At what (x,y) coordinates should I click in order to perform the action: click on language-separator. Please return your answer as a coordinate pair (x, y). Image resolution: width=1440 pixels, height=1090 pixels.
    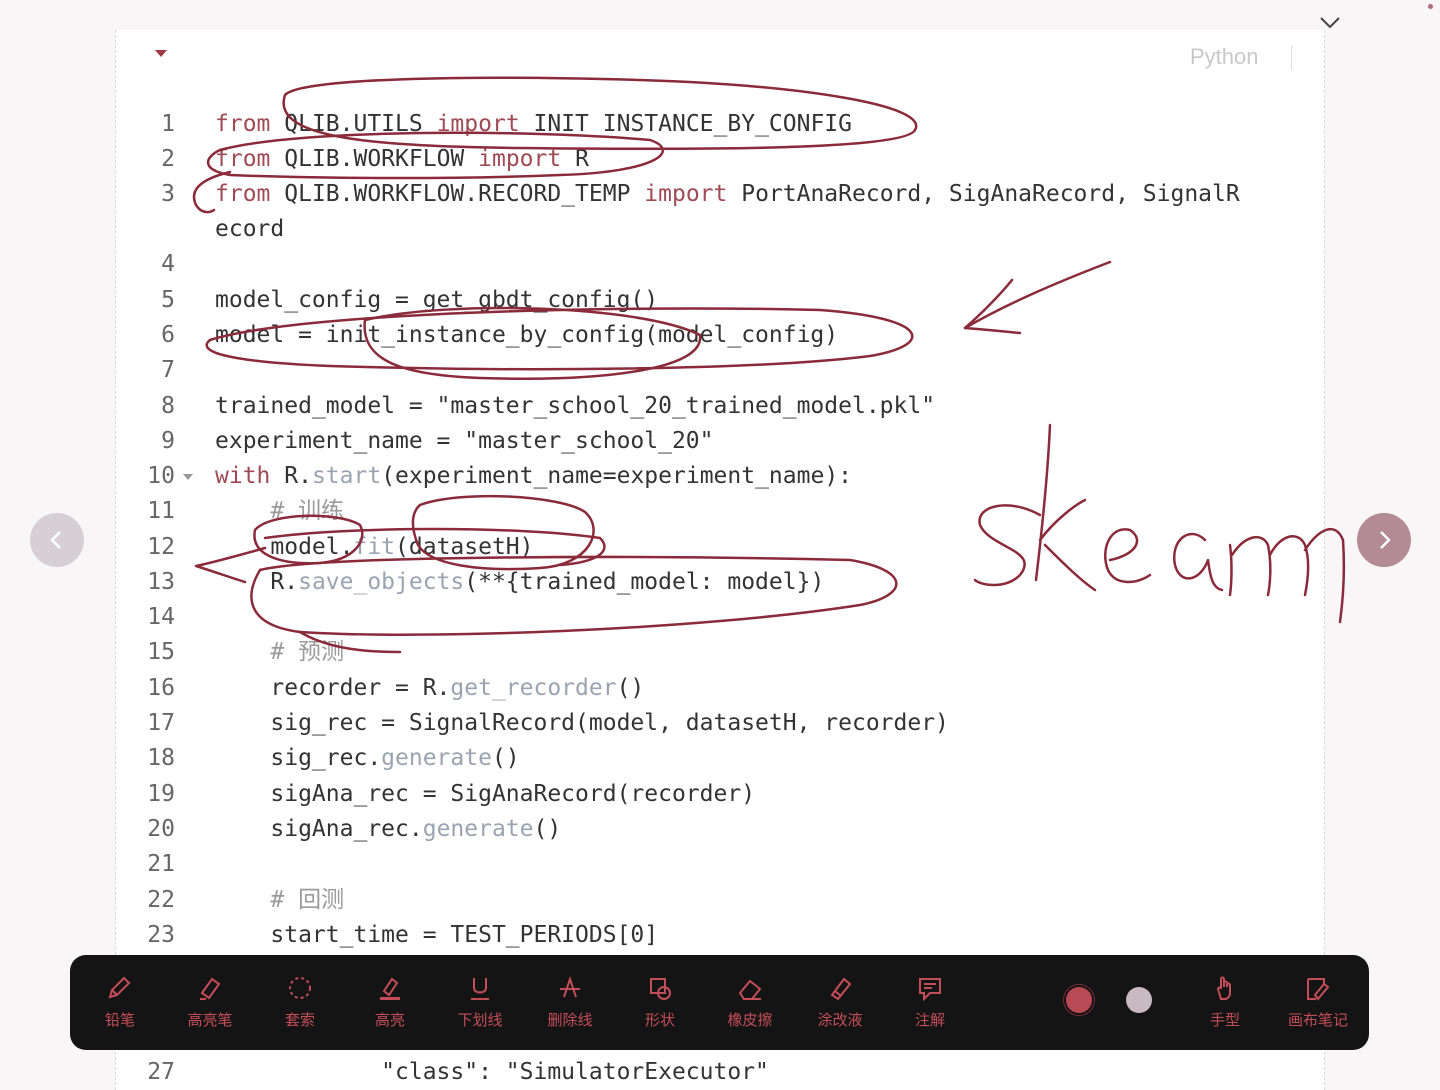
    Looking at the image, I should click on (1291, 58).